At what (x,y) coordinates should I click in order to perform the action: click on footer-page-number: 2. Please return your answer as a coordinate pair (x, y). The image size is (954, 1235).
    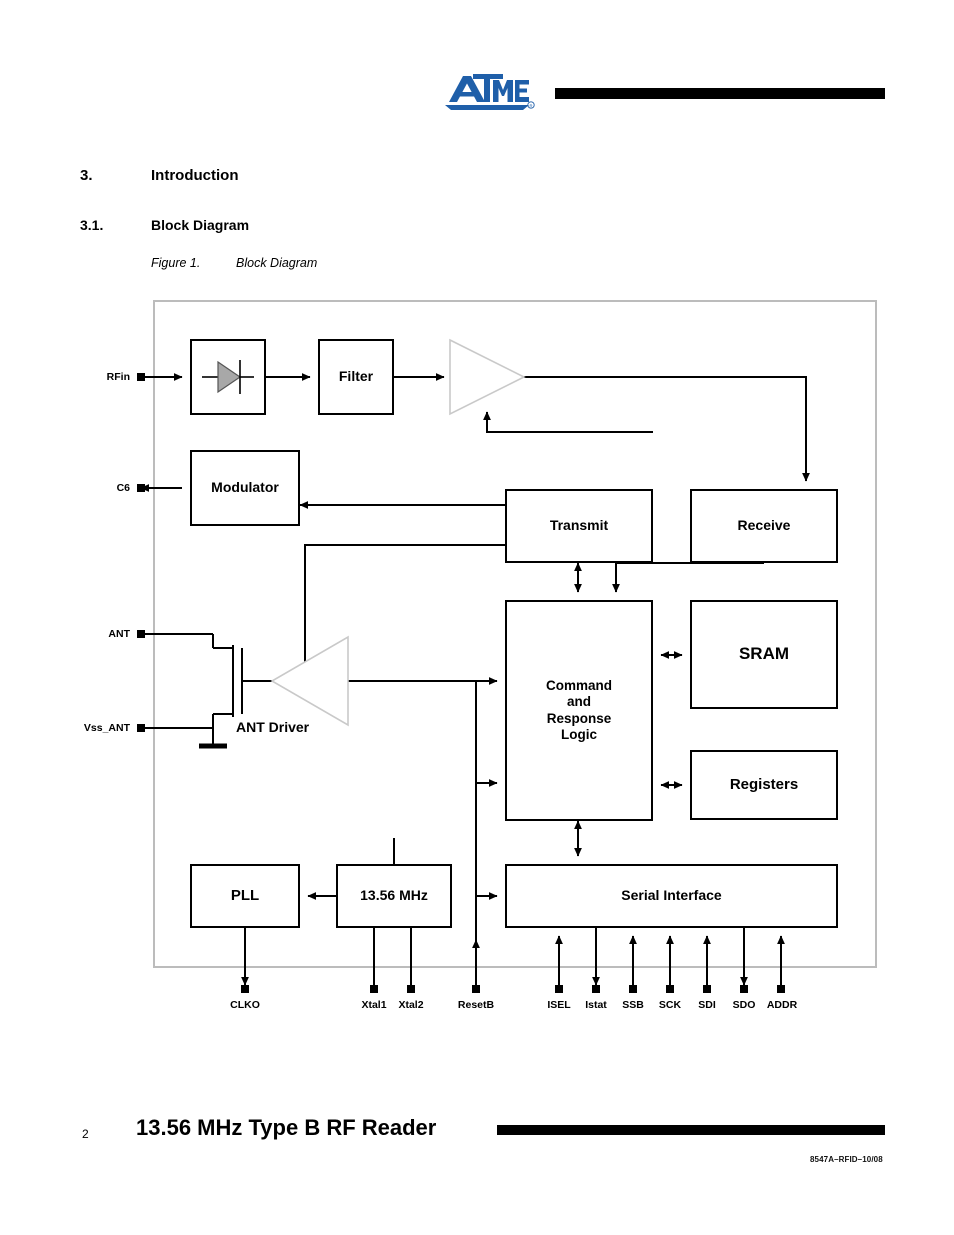
    Looking at the image, I should click on (85, 1134).